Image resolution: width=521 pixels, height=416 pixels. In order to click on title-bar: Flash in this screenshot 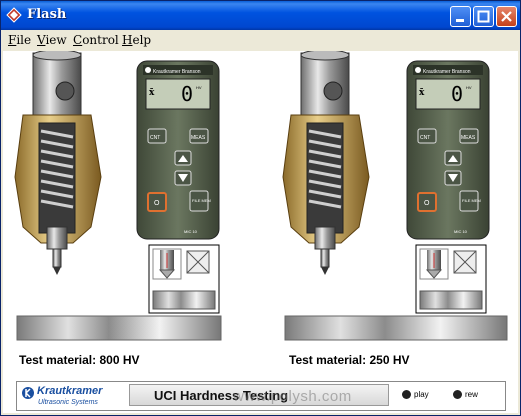, I will do `click(260, 15)`.